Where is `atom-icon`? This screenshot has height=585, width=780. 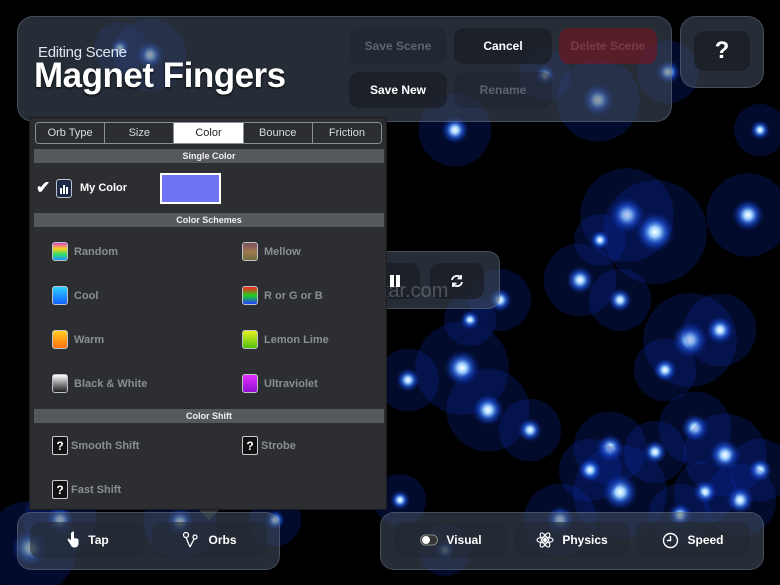 atom-icon is located at coordinates (545, 540).